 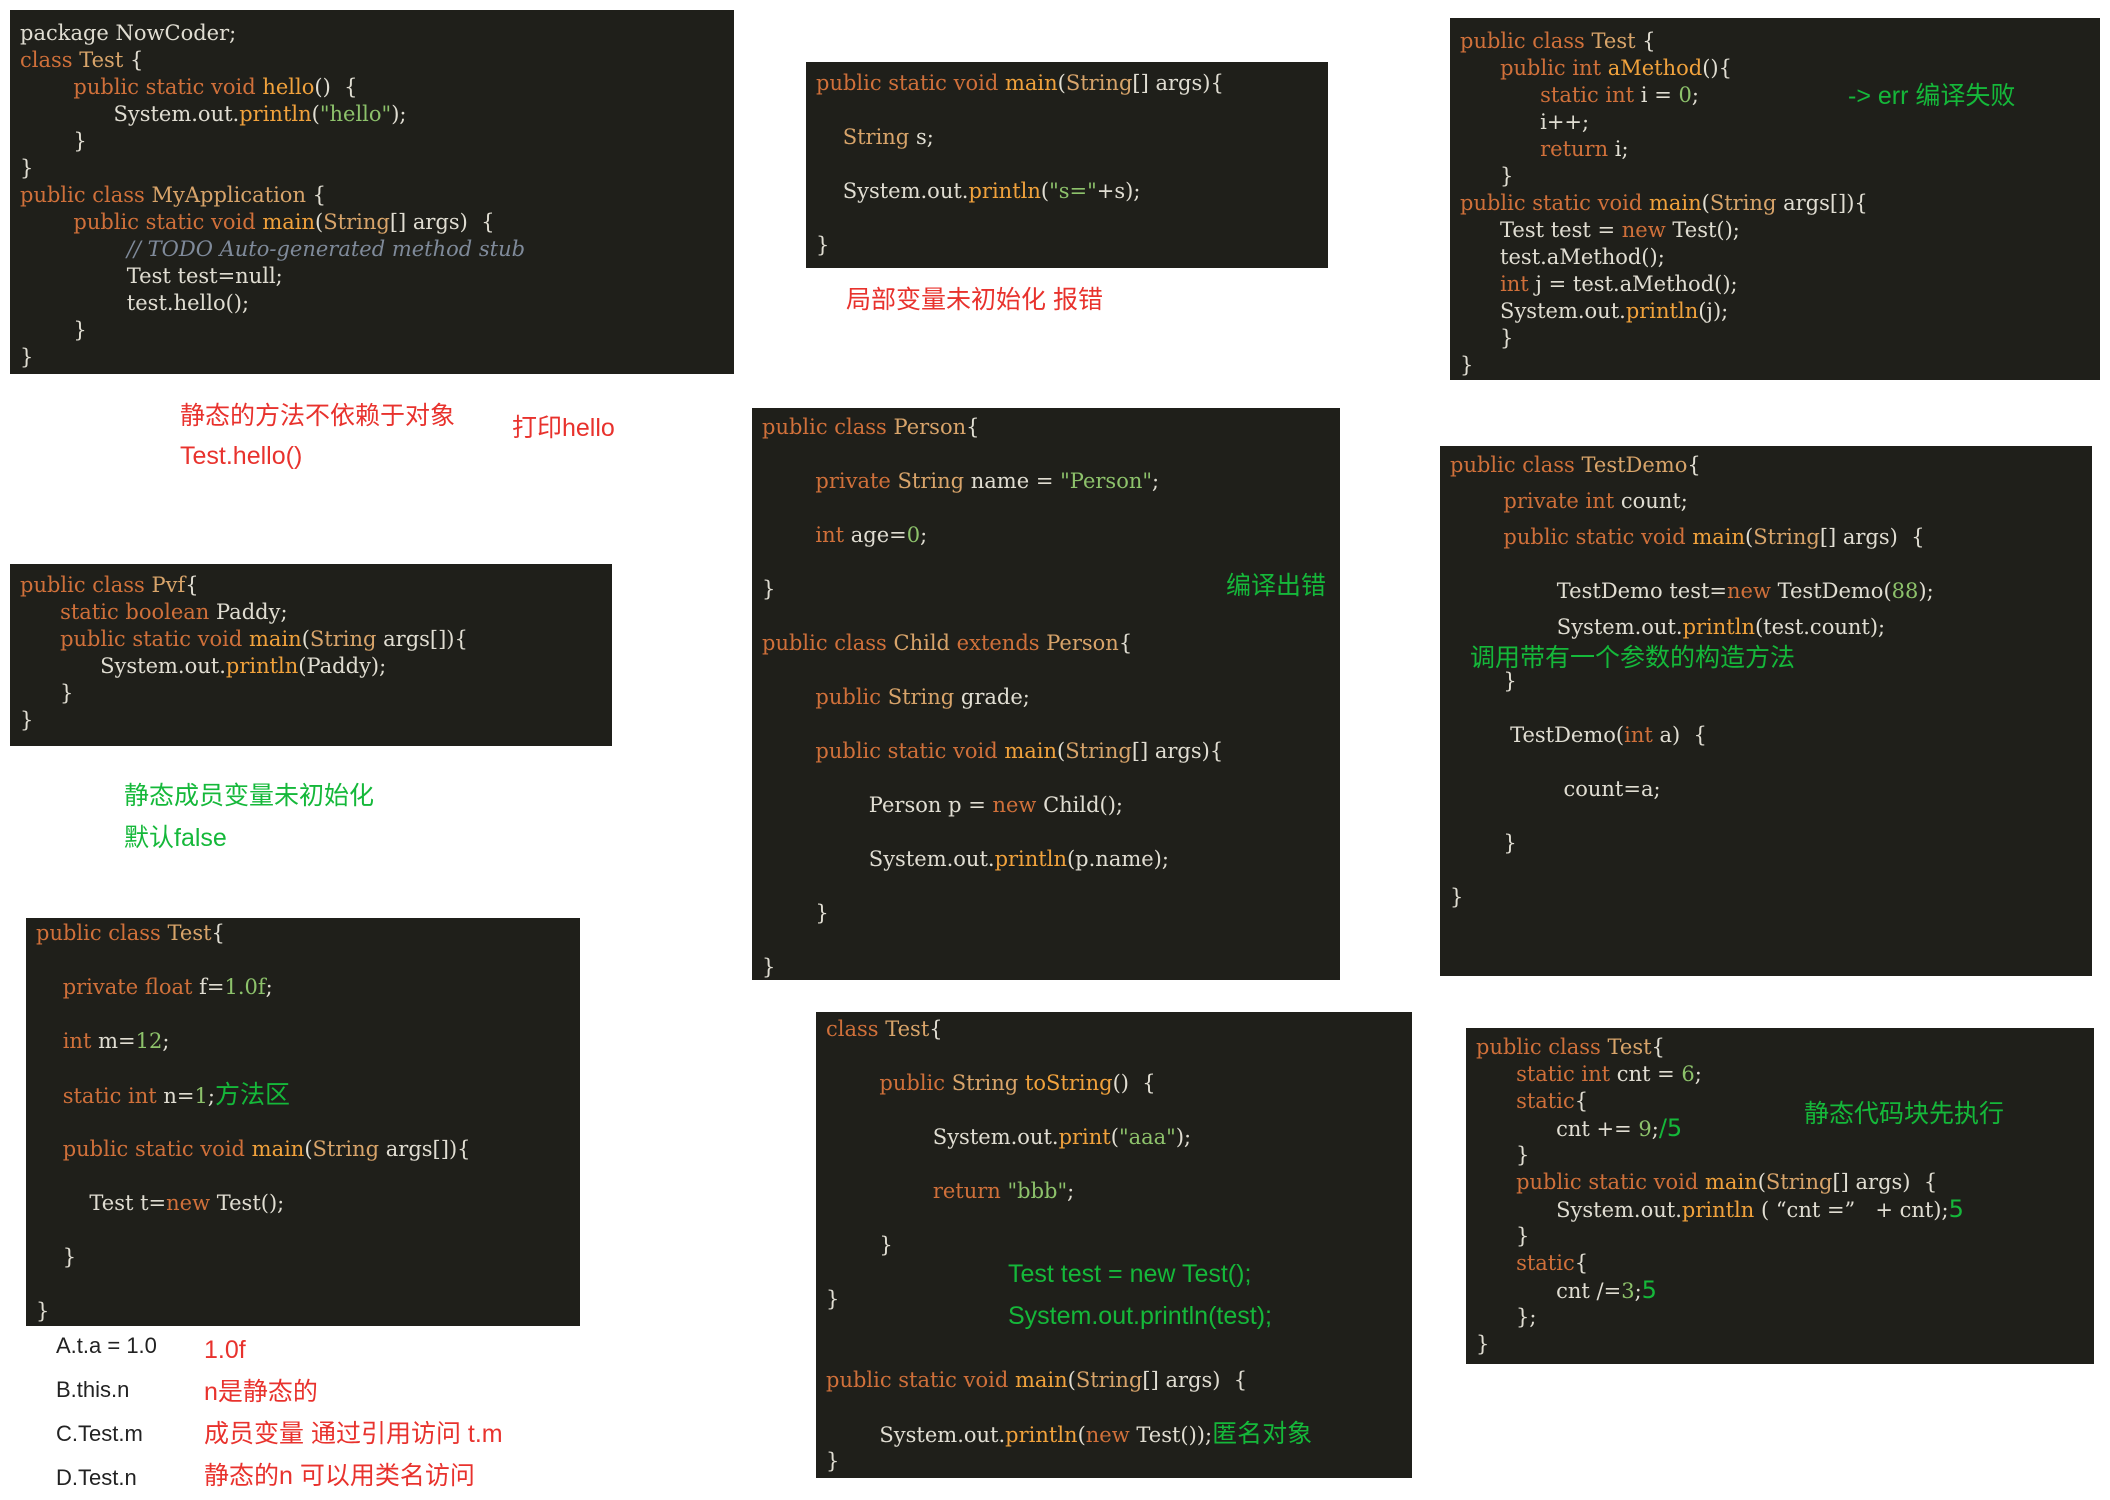 What do you see at coordinates (96, 1477) in the screenshot?
I see `option-d: D.Test.n` at bounding box center [96, 1477].